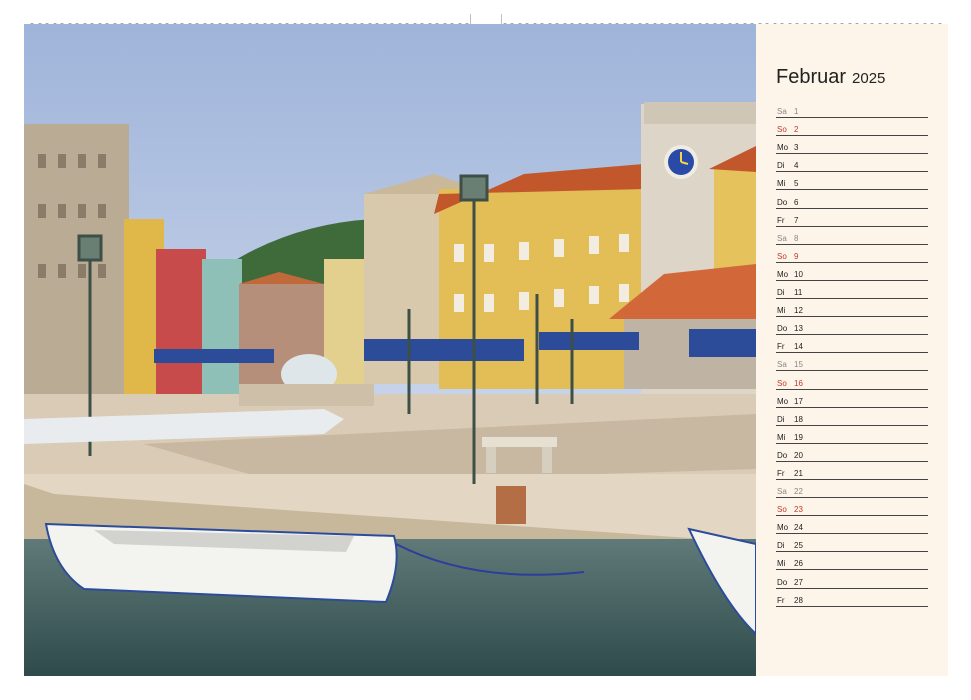 The width and height of the screenshot is (971, 700). I want to click on day-number: 6, so click(796, 202).